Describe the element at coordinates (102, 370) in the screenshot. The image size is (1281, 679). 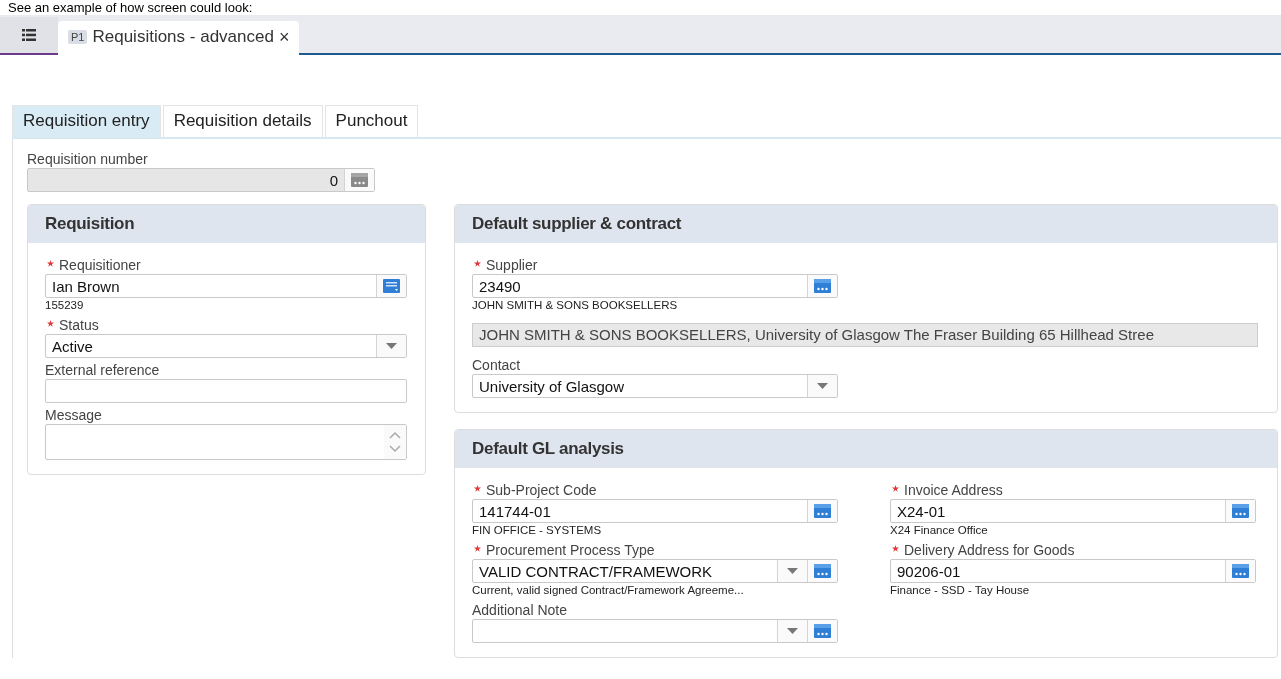
I see `field-label: External reference` at that location.